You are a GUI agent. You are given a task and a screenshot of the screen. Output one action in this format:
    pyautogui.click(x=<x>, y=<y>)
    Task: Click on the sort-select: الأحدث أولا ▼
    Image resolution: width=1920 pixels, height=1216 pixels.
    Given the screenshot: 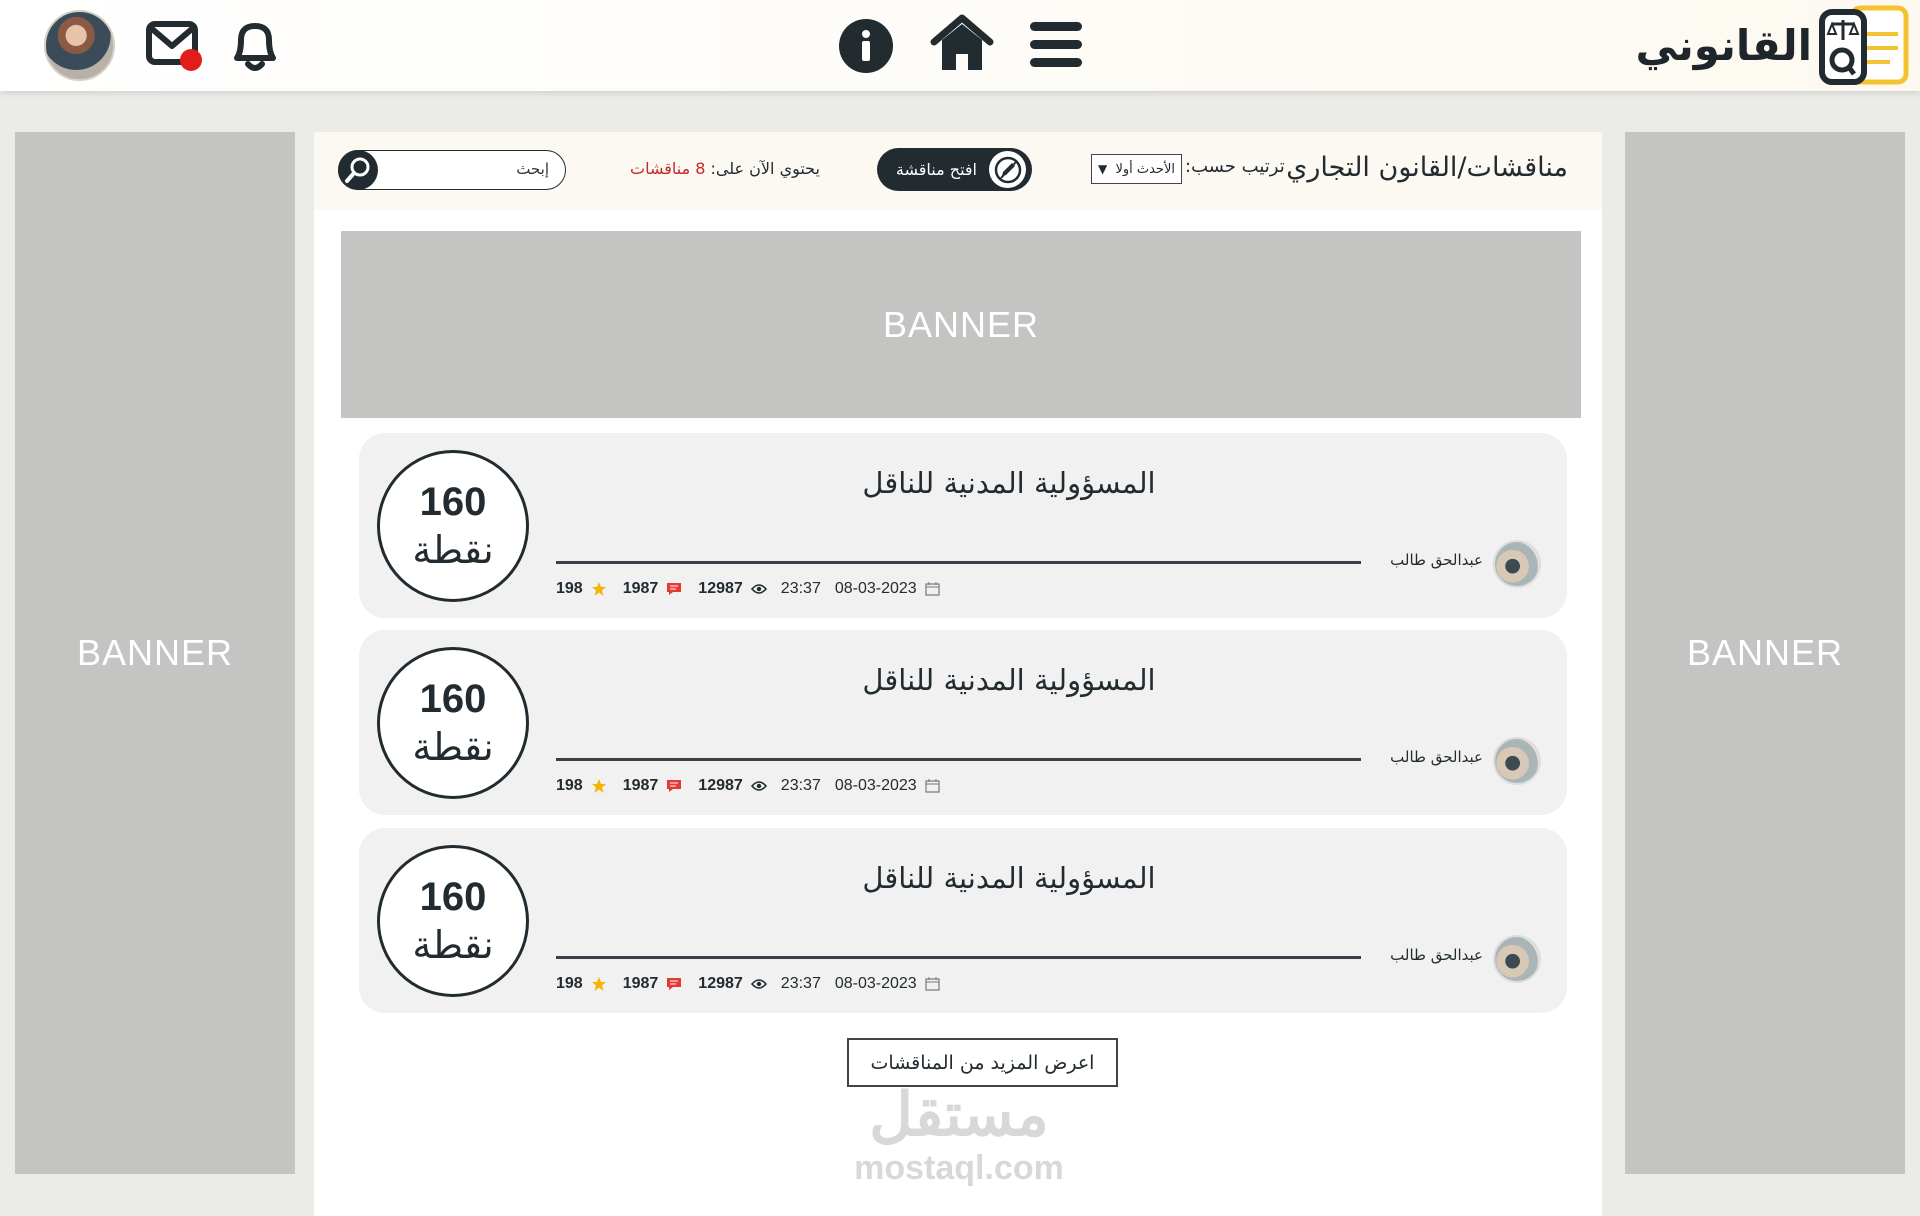 What is the action you would take?
    pyautogui.click(x=1136, y=169)
    